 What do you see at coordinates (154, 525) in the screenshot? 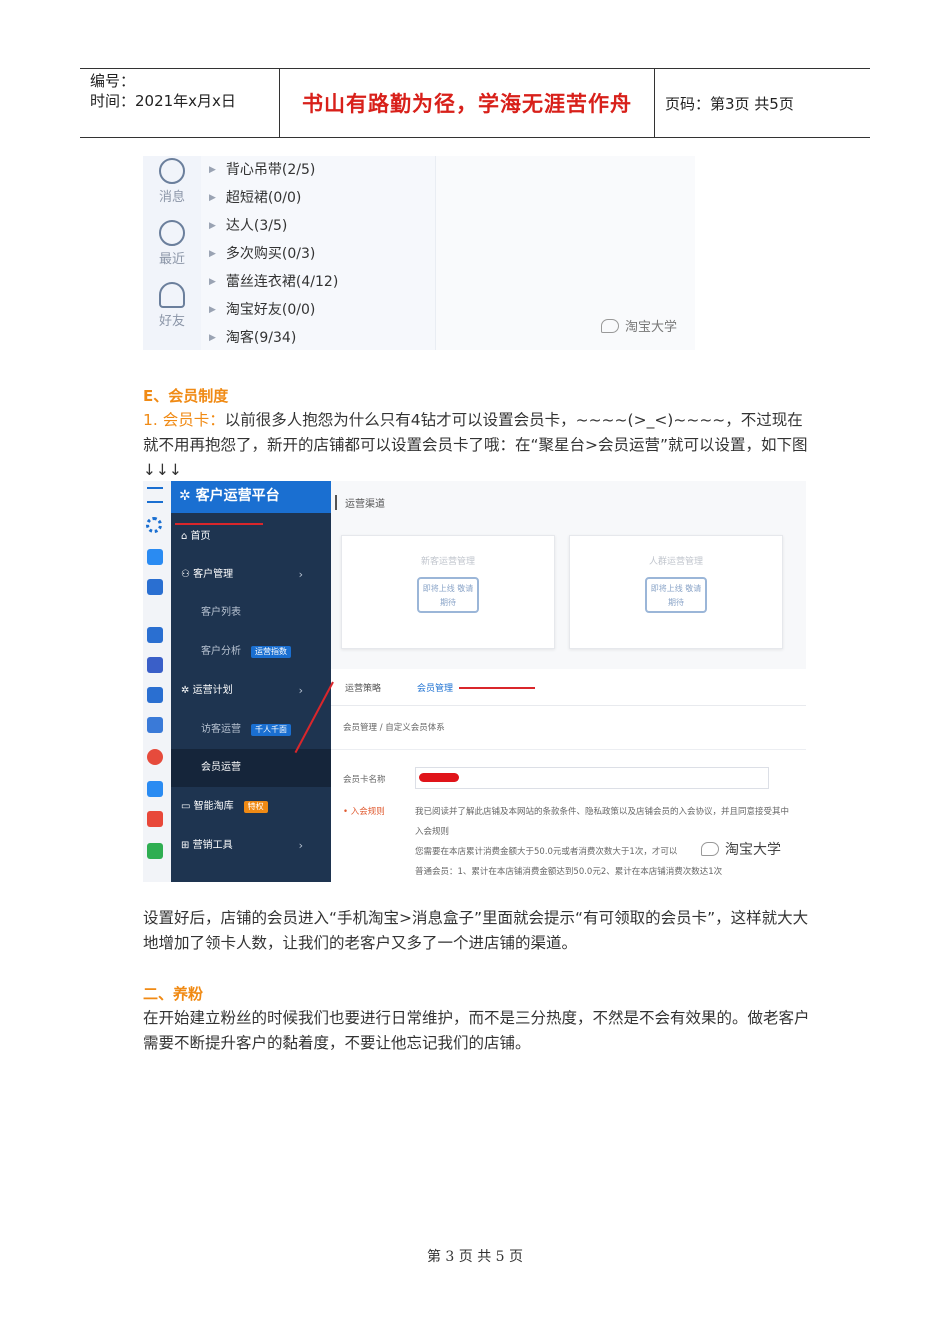
I see `spinner-icon` at bounding box center [154, 525].